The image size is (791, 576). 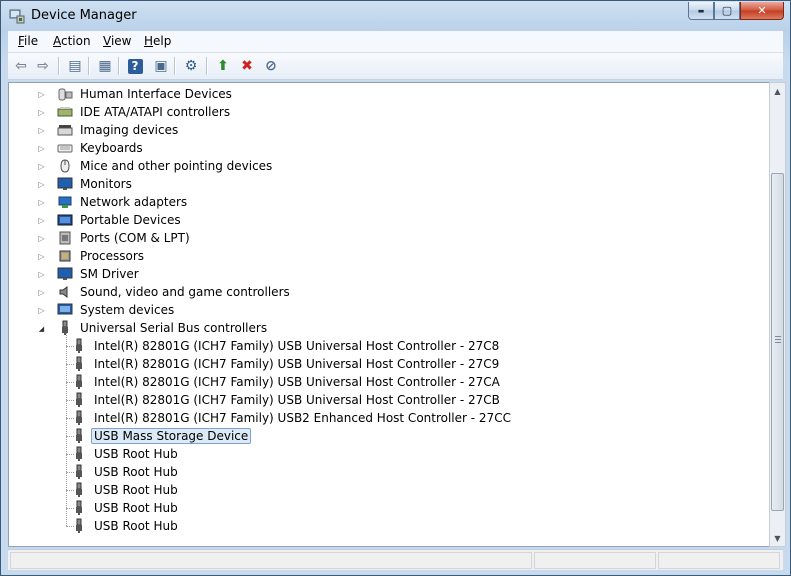 I want to click on scroll-up-arrow-icon: ▲, so click(x=777, y=91).